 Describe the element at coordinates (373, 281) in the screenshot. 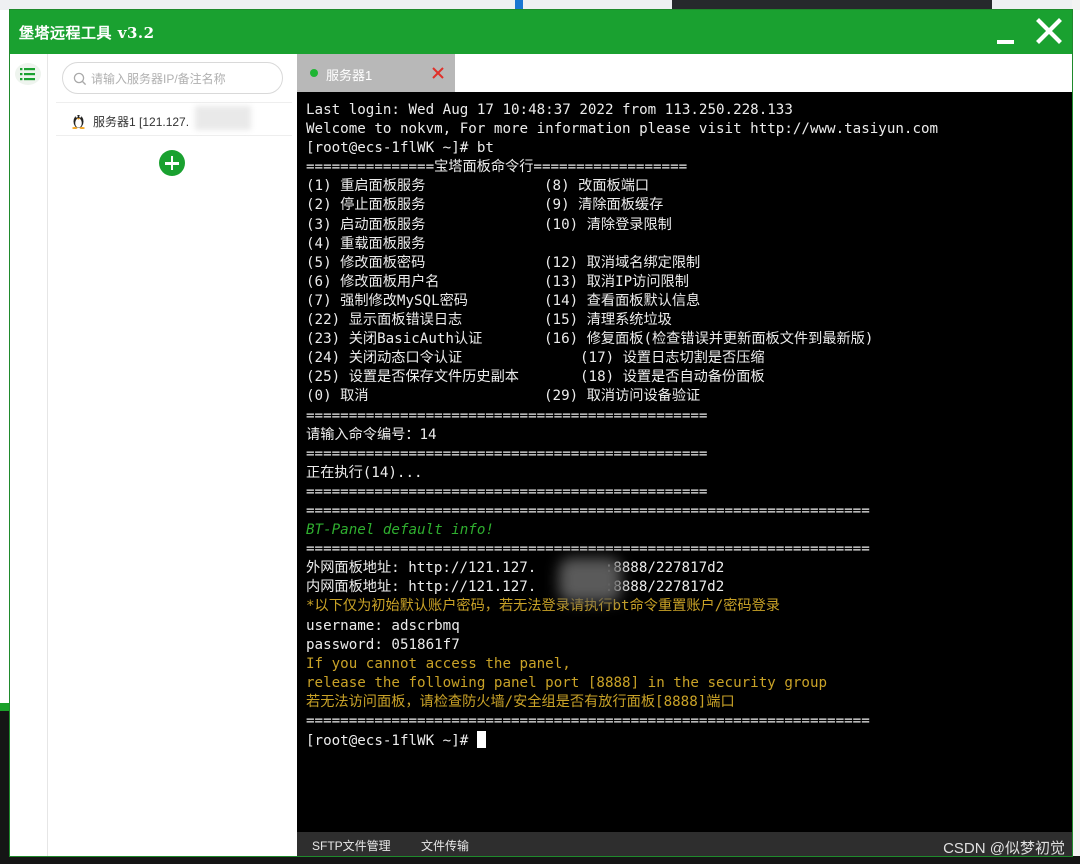

I see `menu-option-left: (6) 修改面板用户名` at that location.